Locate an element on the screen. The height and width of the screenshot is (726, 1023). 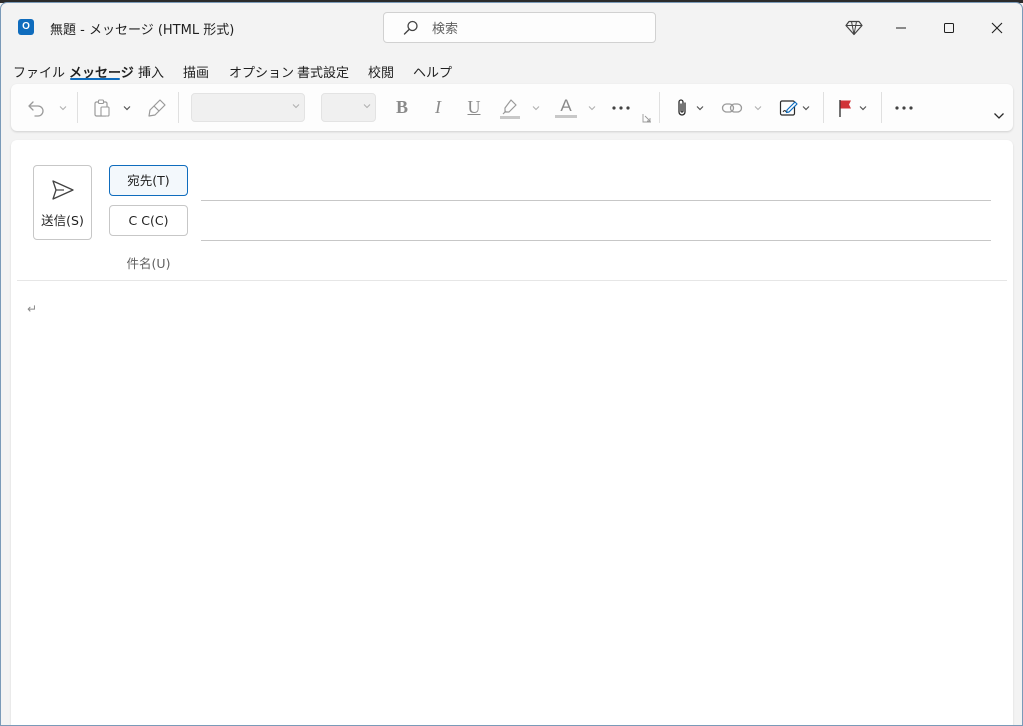
paste-button is located at coordinates (102, 107).